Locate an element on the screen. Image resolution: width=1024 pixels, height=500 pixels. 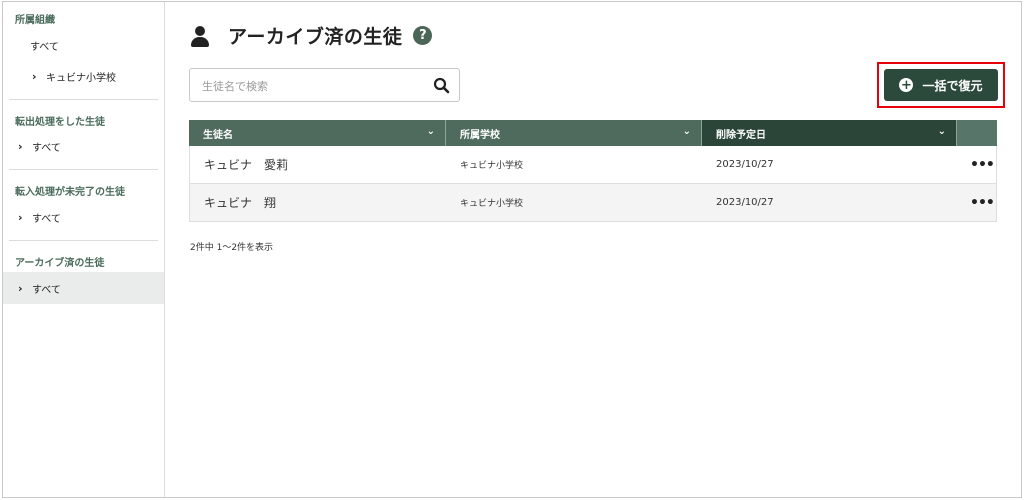
sidebar-item-all-organizations: すべて is located at coordinates (83, 45).